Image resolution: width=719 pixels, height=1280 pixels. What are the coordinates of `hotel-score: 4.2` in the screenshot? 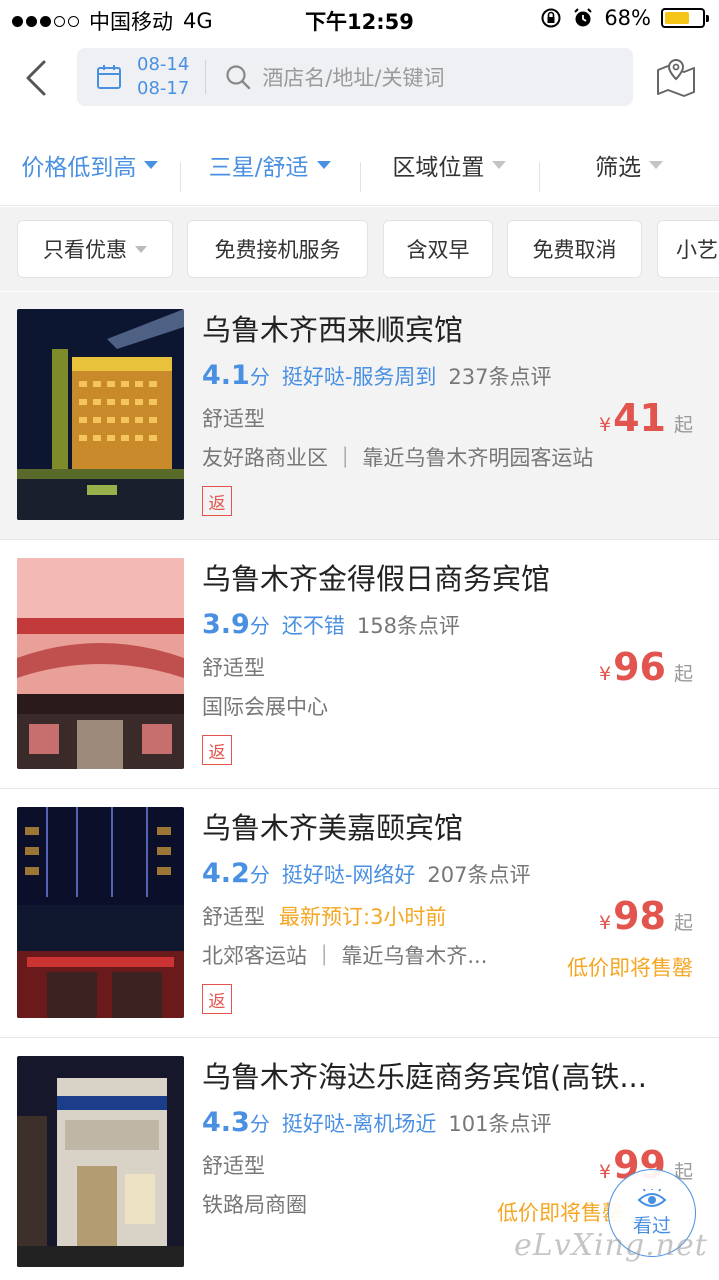 It's located at (226, 873).